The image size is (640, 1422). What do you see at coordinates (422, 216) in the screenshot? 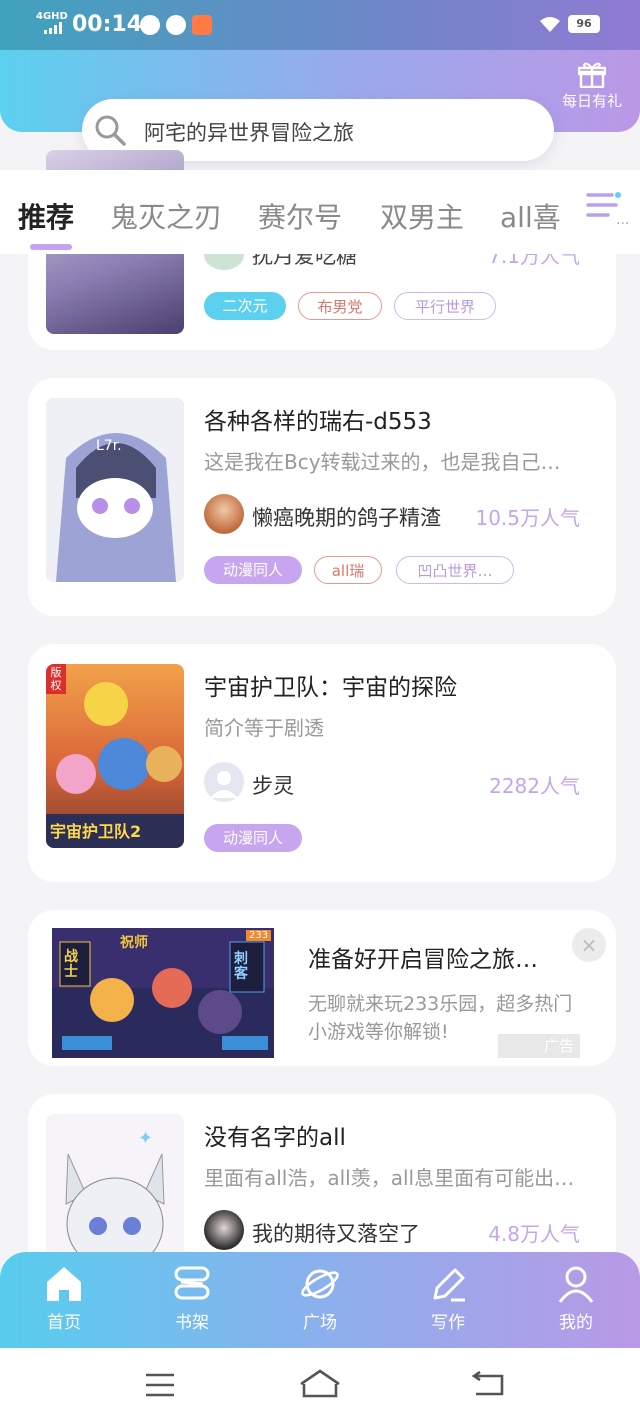
I see `tab-bl: 双男主` at bounding box center [422, 216].